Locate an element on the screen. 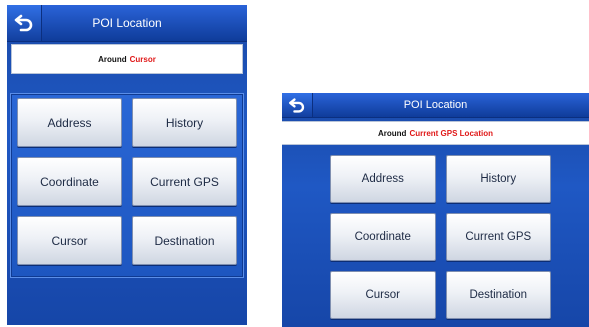  around-location-bar: Around Current GPS Location is located at coordinates (435, 133).